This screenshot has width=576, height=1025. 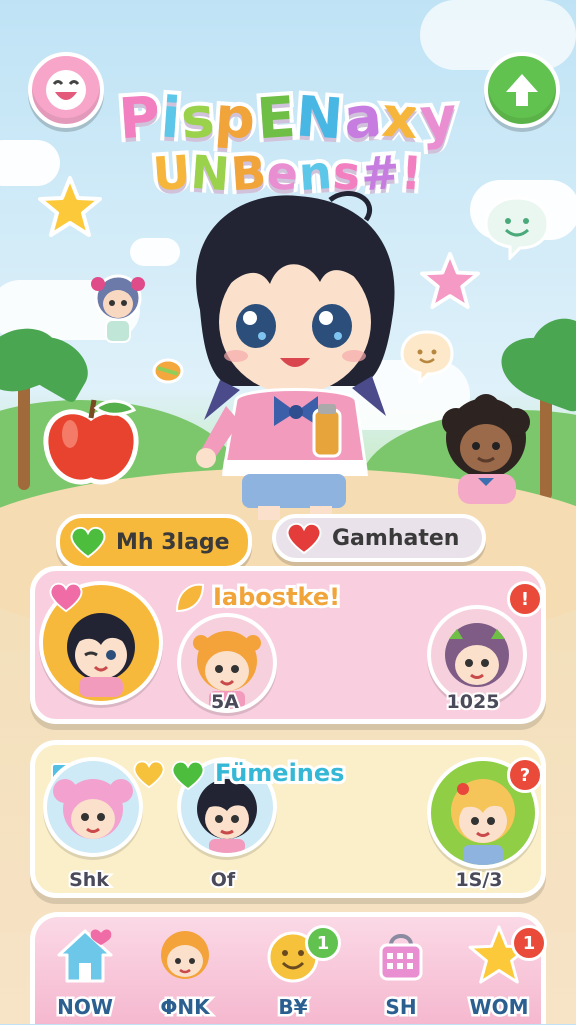 I want to click on panel2-title: Fümeines, so click(x=279, y=773).